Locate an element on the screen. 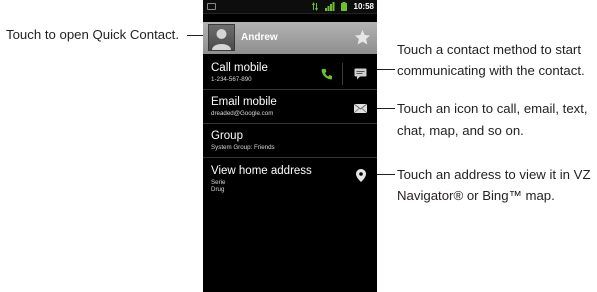 Image resolution: width=597 pixels, height=292 pixels. star-icon is located at coordinates (362, 37).